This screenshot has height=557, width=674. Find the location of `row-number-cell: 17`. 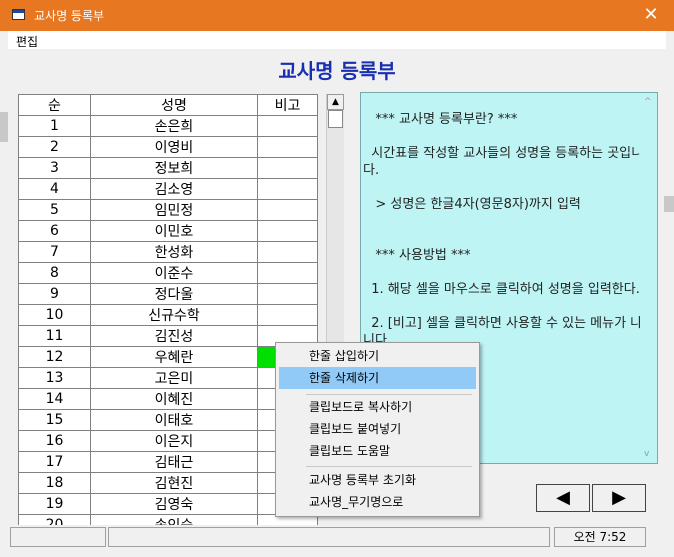

row-number-cell: 17 is located at coordinates (54, 462).